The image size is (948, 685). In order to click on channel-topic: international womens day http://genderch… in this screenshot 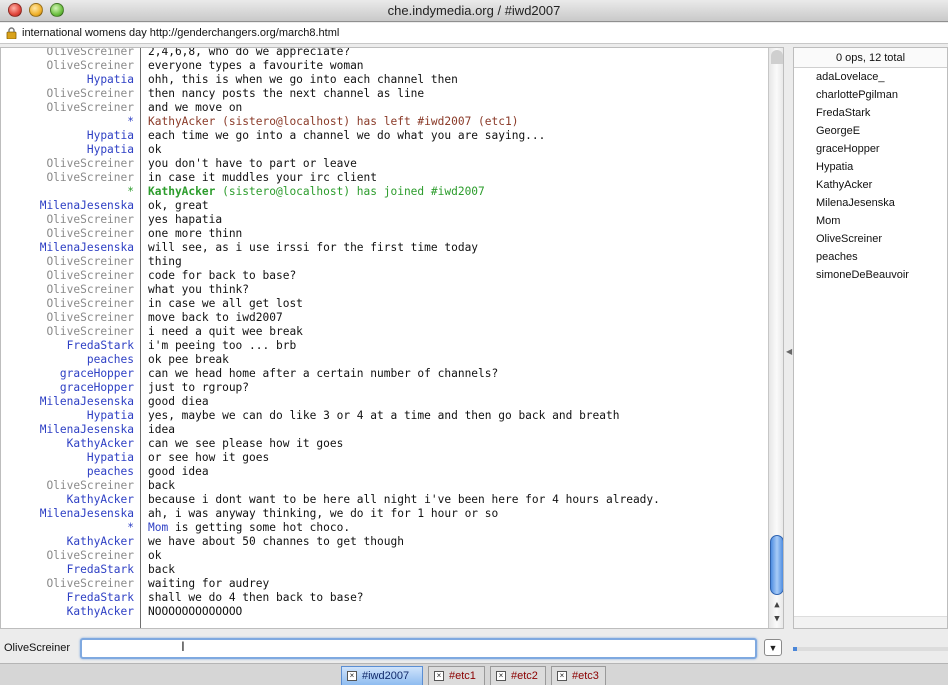, I will do `click(181, 33)`.